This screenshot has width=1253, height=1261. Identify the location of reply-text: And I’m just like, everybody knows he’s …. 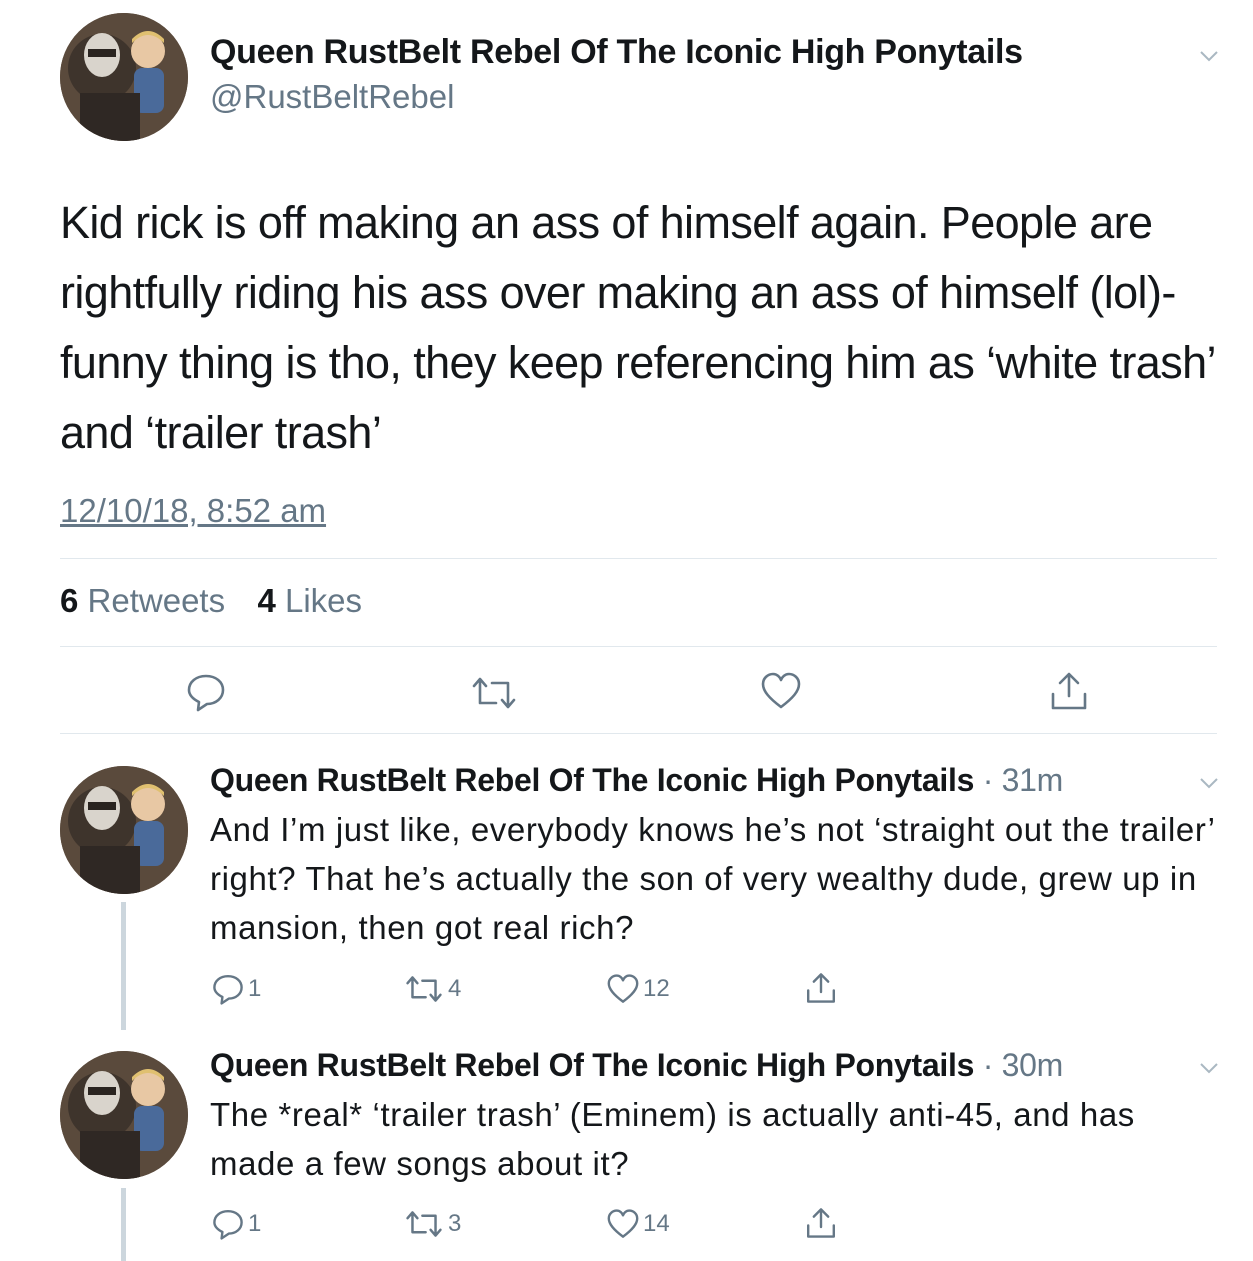
(712, 878).